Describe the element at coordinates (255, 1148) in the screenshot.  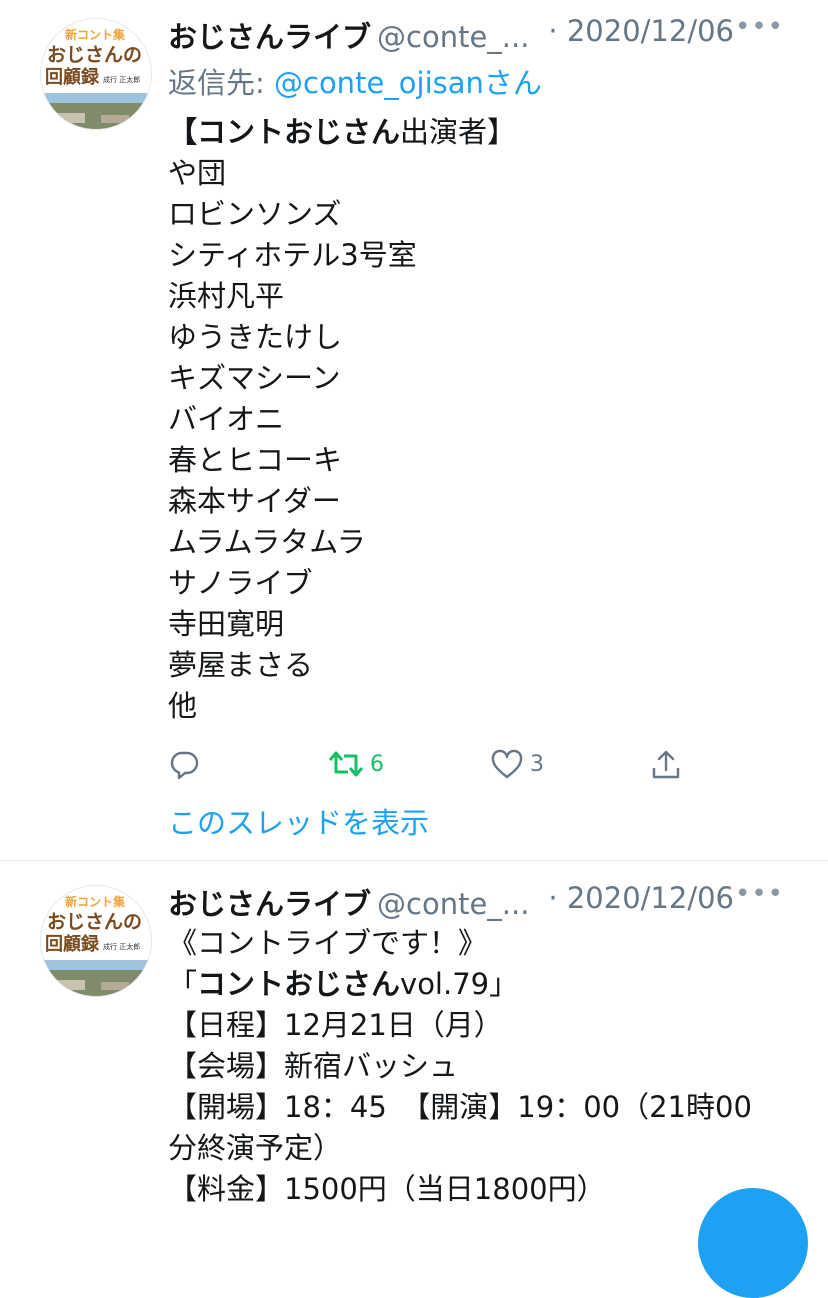
I see `tweet-line: 分終演予定）` at that location.